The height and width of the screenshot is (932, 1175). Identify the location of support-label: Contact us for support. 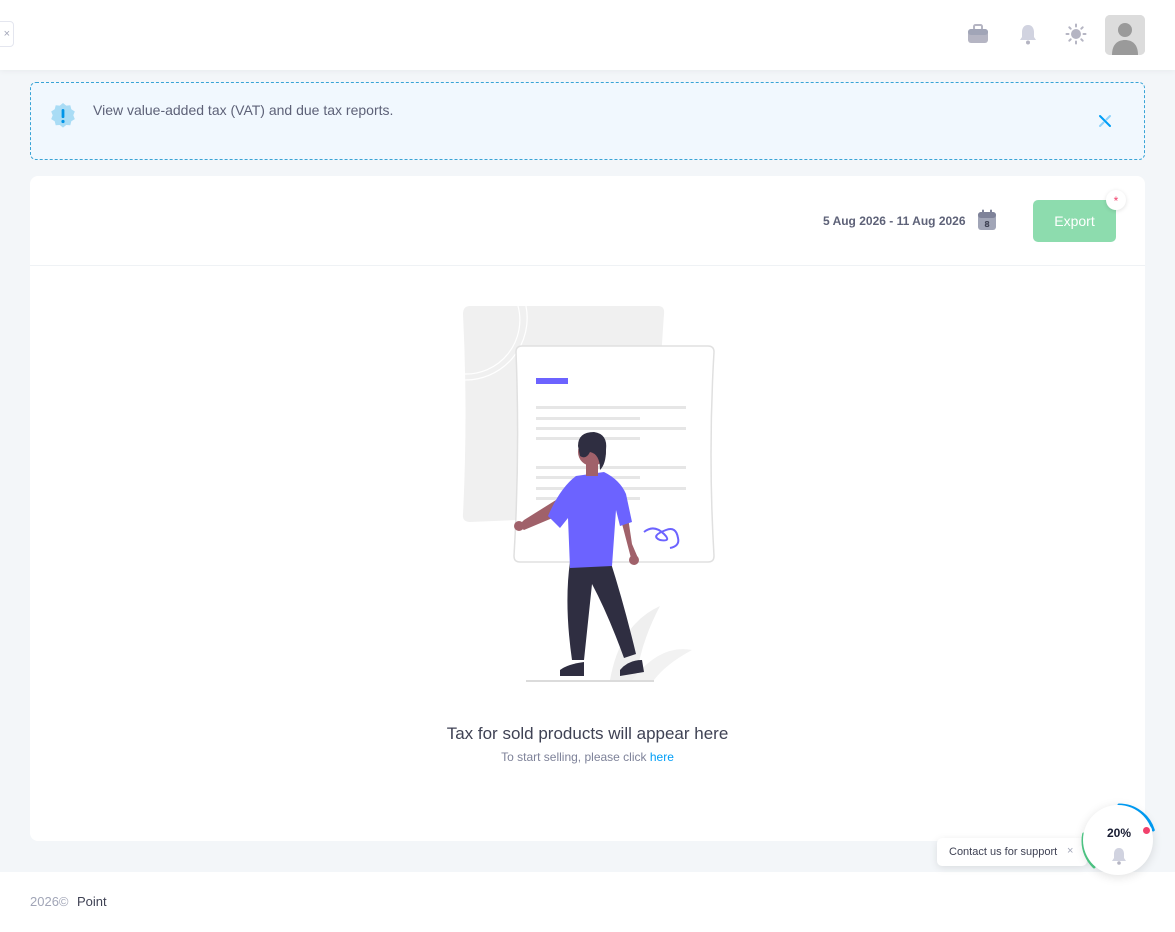
(1003, 852).